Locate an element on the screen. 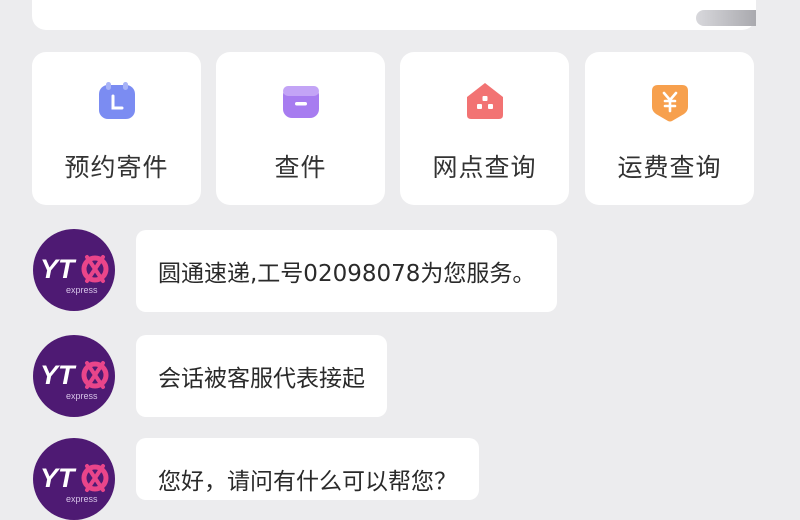  quick-action-label: 运费查询 is located at coordinates (669, 167).